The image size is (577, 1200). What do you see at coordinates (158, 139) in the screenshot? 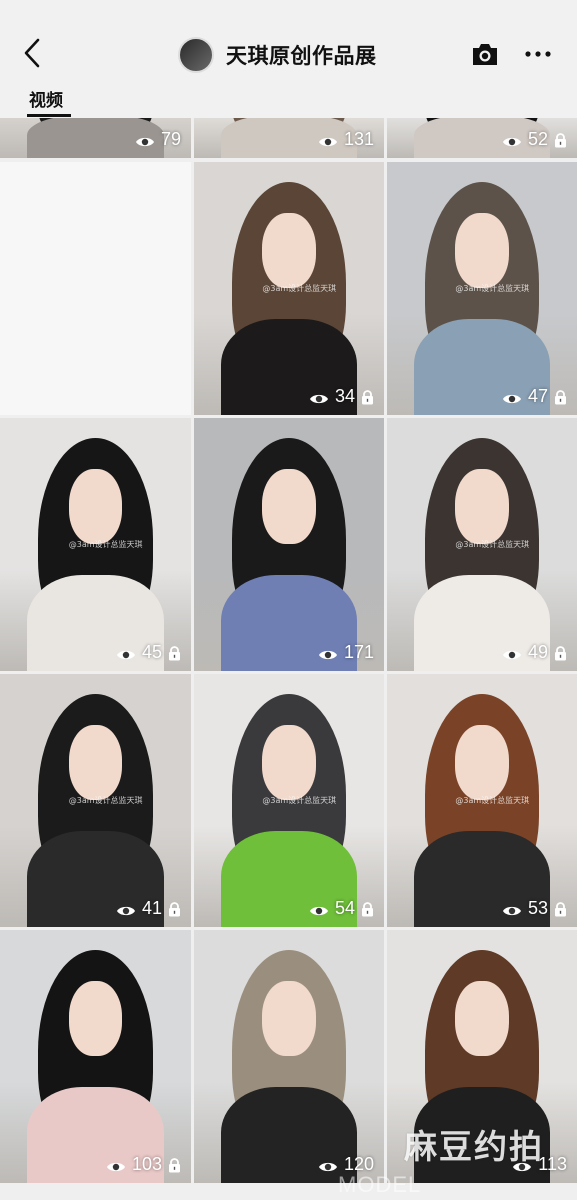
I see `view-stats: 79` at bounding box center [158, 139].